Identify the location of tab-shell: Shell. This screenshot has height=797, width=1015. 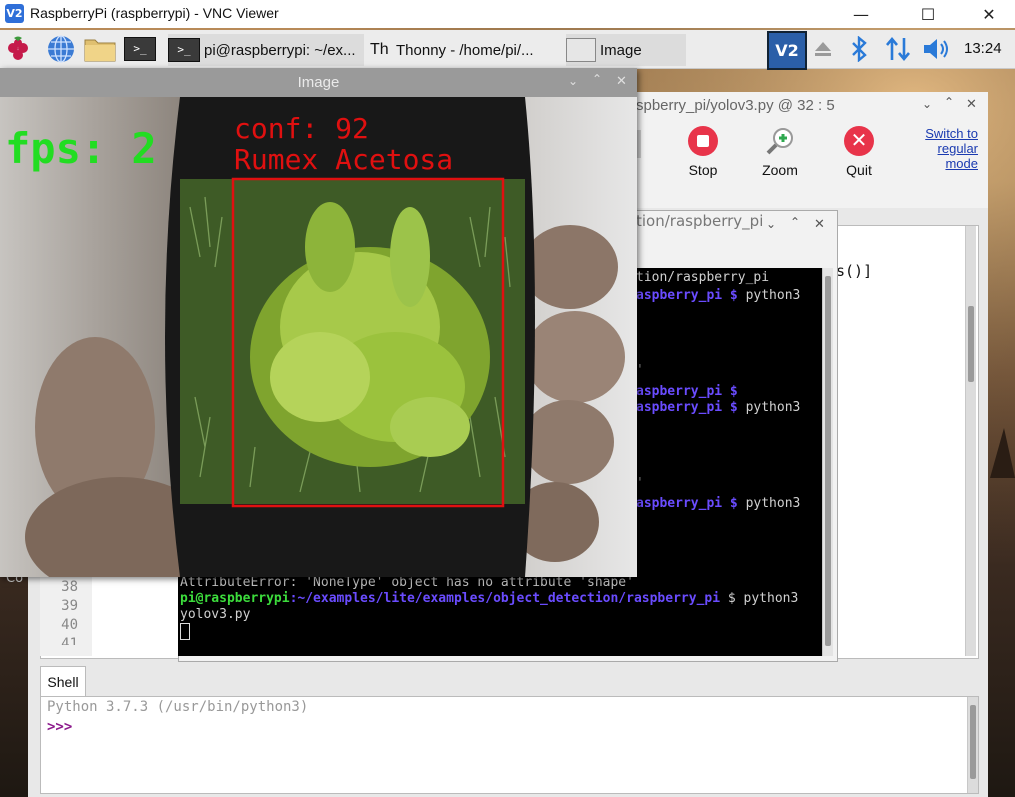
(63, 681).